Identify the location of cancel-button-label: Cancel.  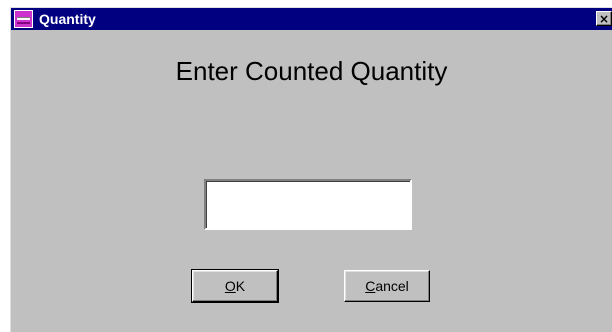
(387, 286).